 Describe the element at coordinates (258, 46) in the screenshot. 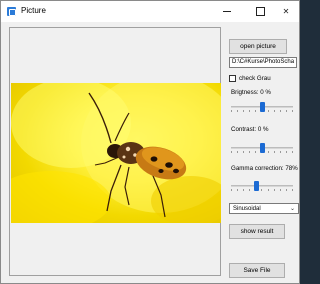

I see `open-picture-button: open picture` at that location.